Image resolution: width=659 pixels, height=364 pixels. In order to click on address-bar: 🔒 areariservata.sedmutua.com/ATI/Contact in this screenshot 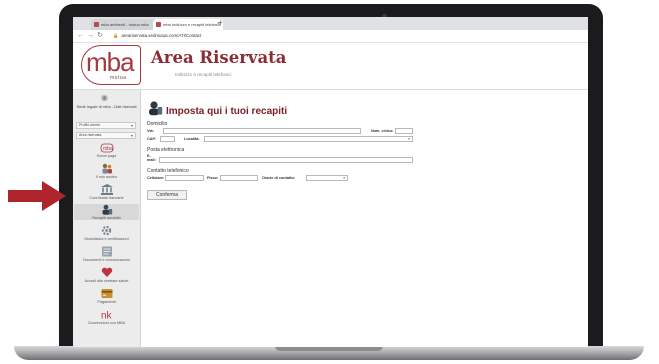, I will do `click(157, 36)`.